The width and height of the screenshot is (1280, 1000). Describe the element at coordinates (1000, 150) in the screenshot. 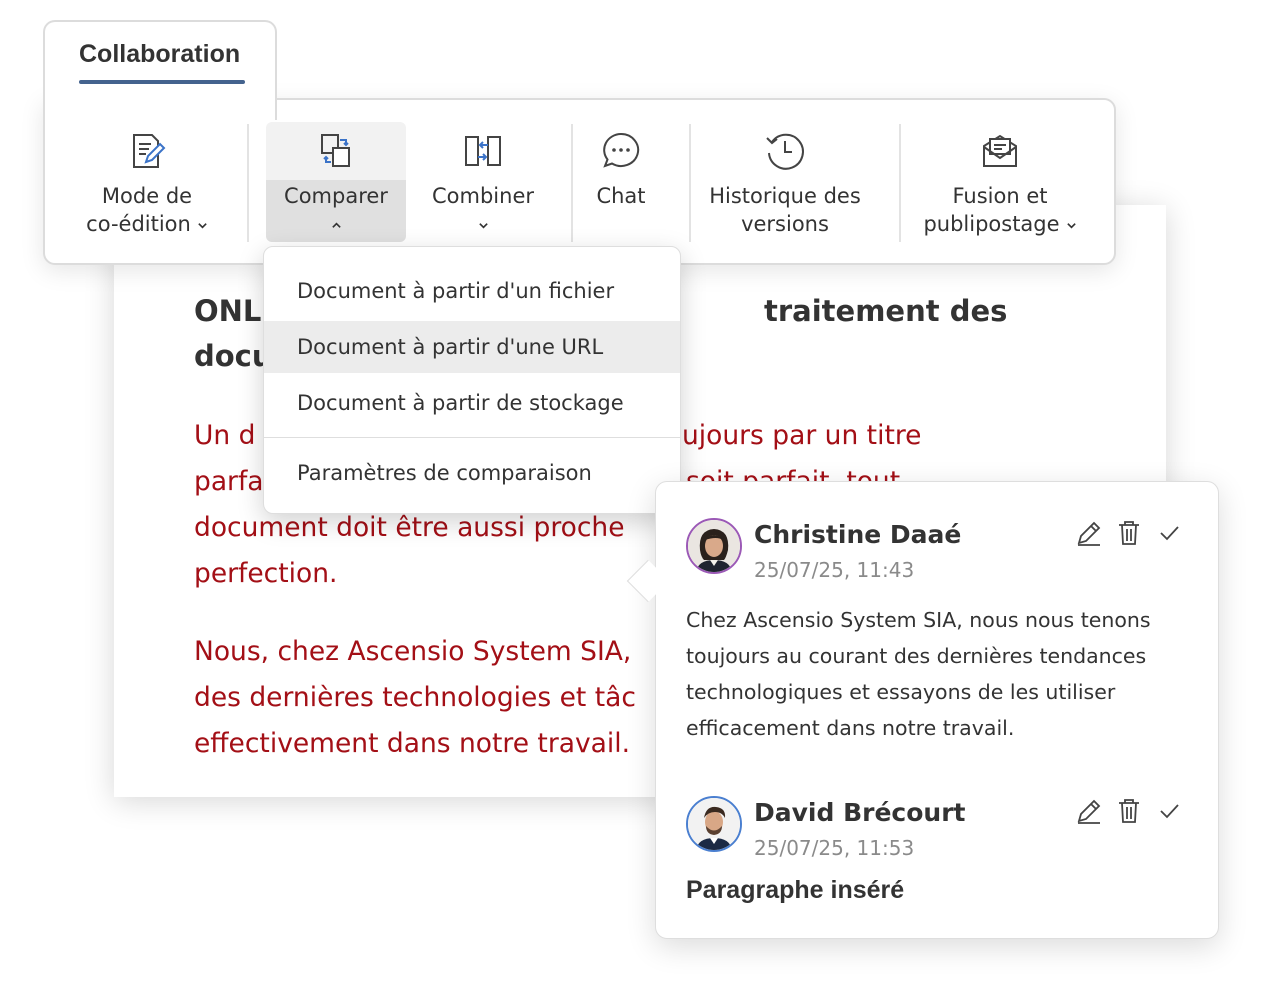

I see `mail-merge-icon` at that location.